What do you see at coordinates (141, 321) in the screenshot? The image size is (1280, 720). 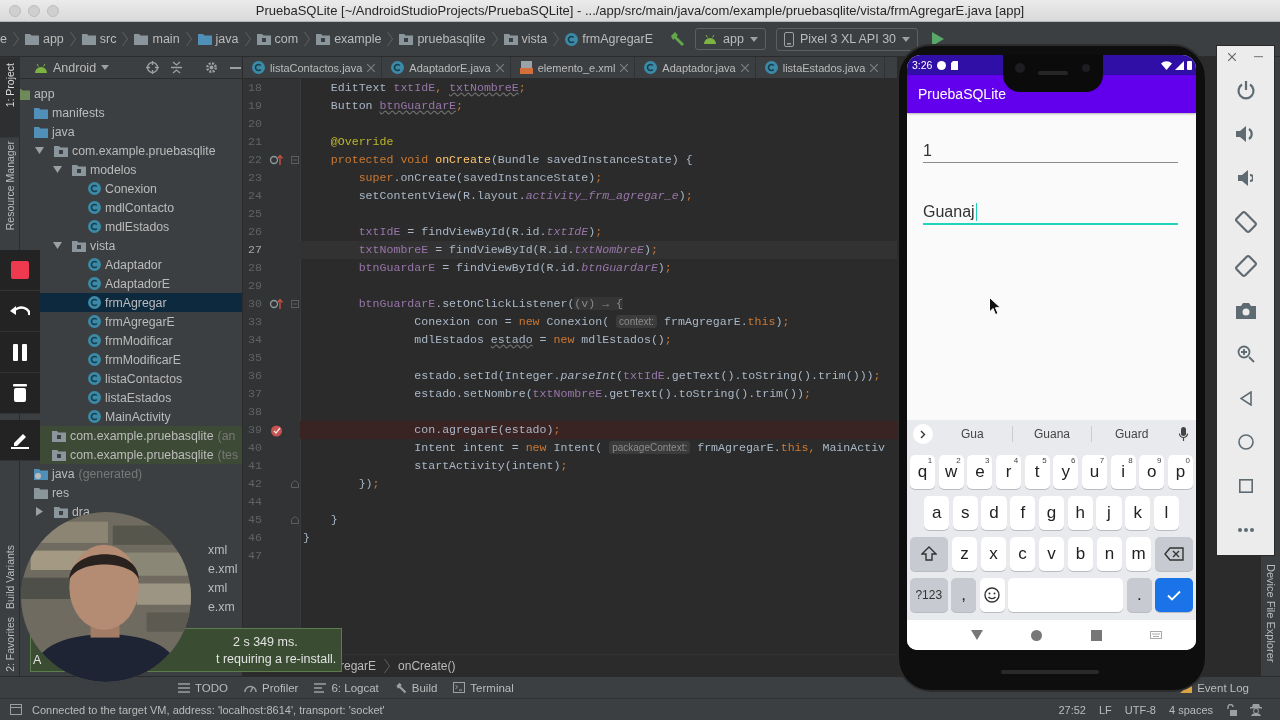 I see `tree-item: frmAgregarE` at bounding box center [141, 321].